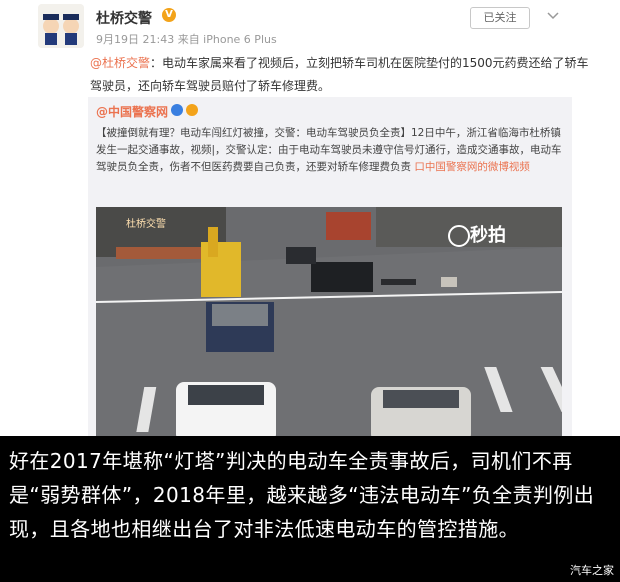 This screenshot has width=620, height=582. I want to click on verified-icon: V, so click(169, 15).